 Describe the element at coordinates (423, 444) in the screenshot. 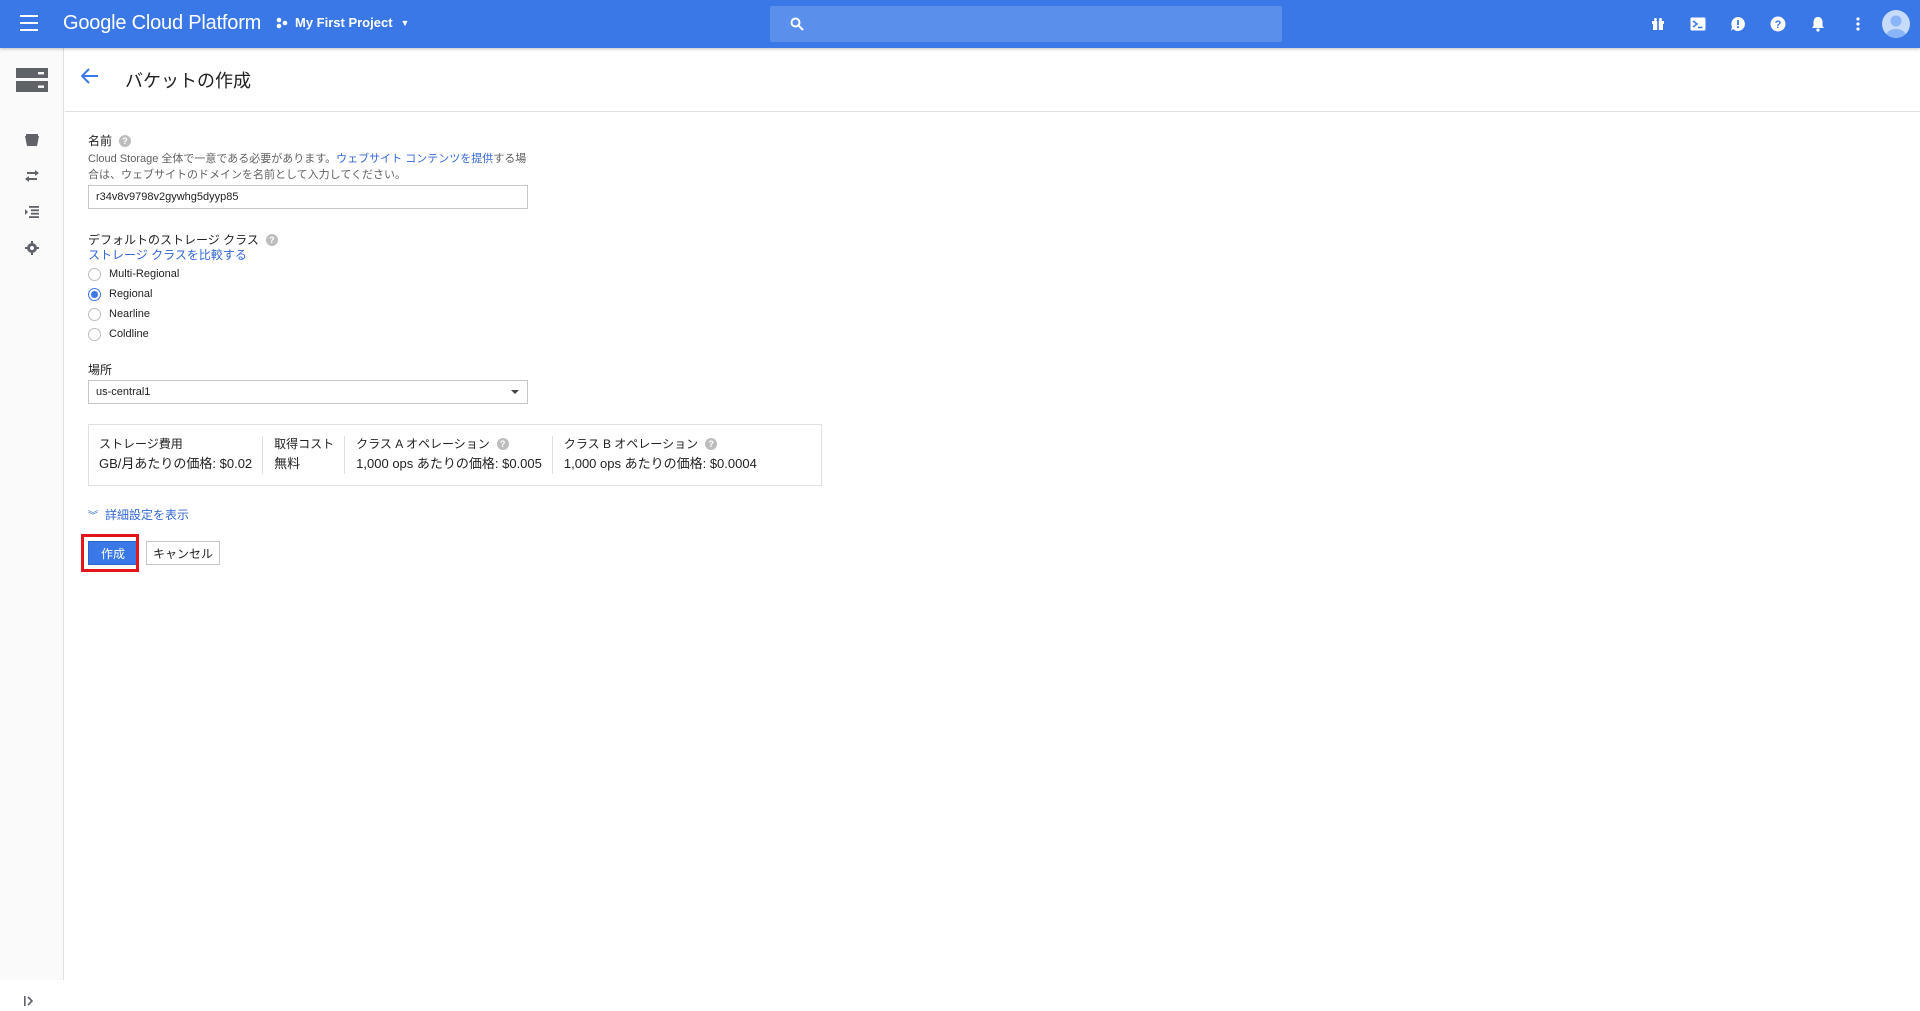

I see `class-a-label: クラス A オペレーション` at that location.